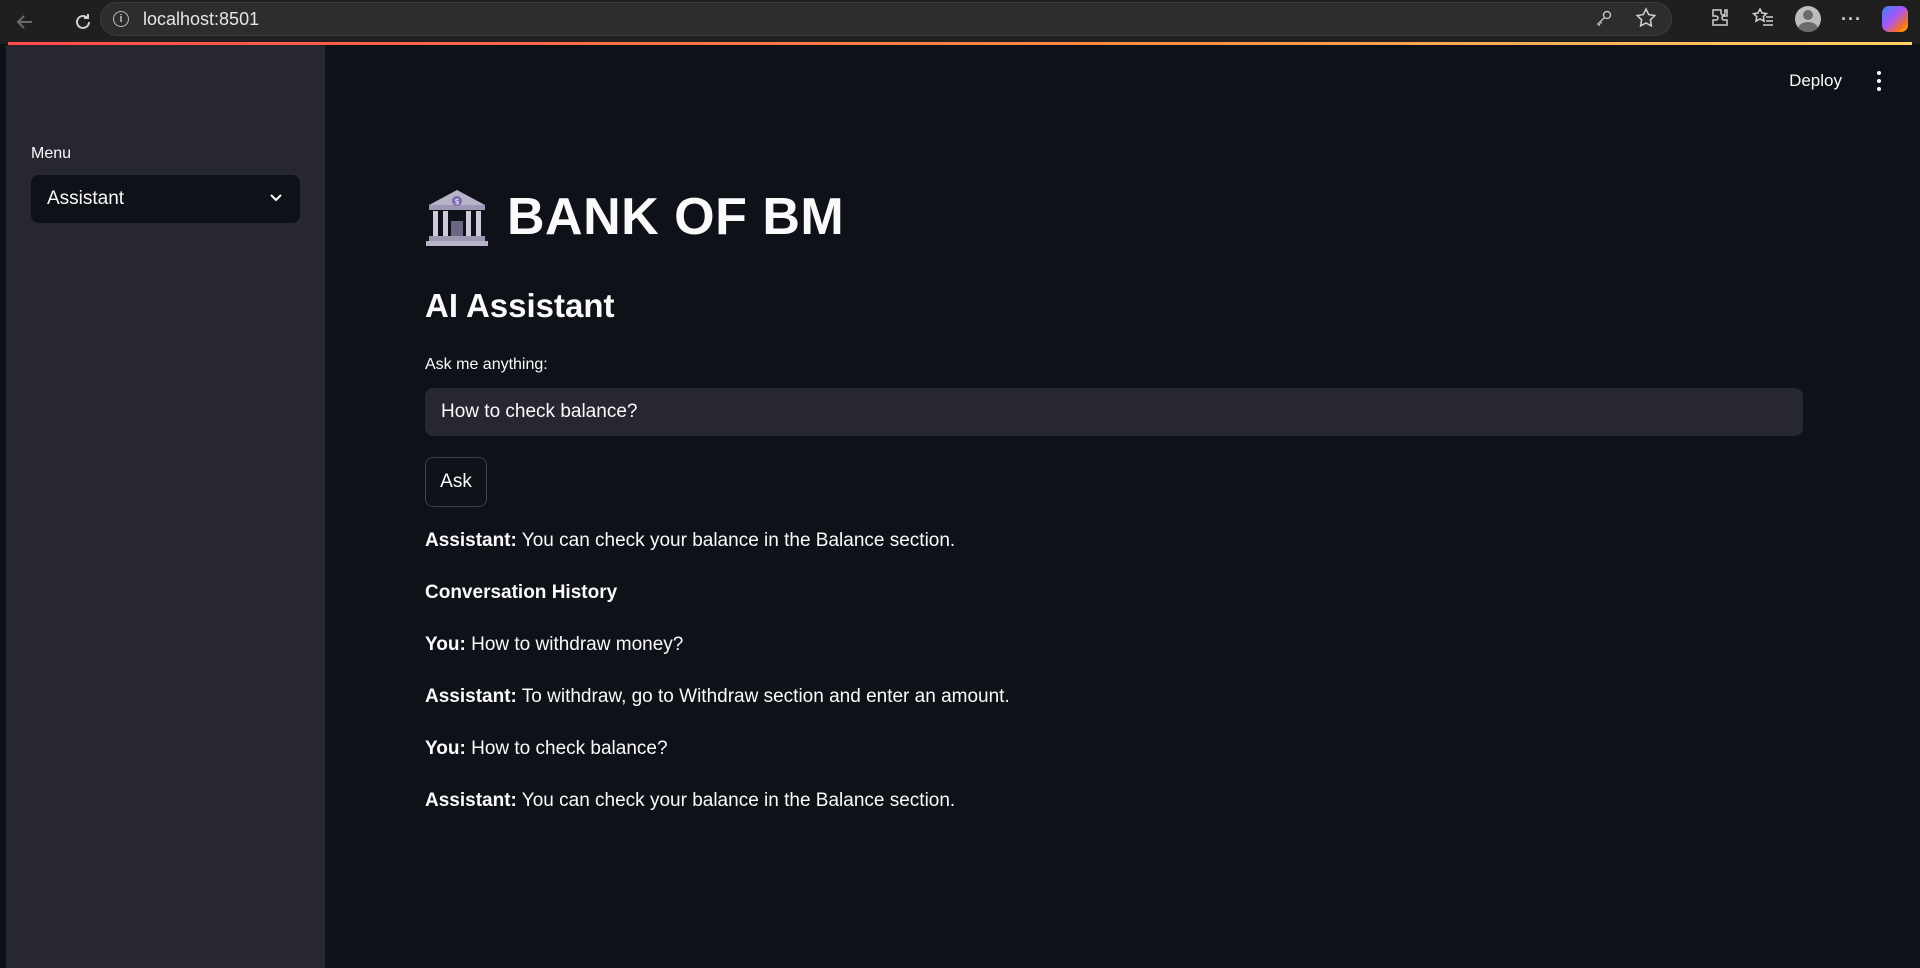  I want to click on message-text: How to check balance?, so click(566, 748).